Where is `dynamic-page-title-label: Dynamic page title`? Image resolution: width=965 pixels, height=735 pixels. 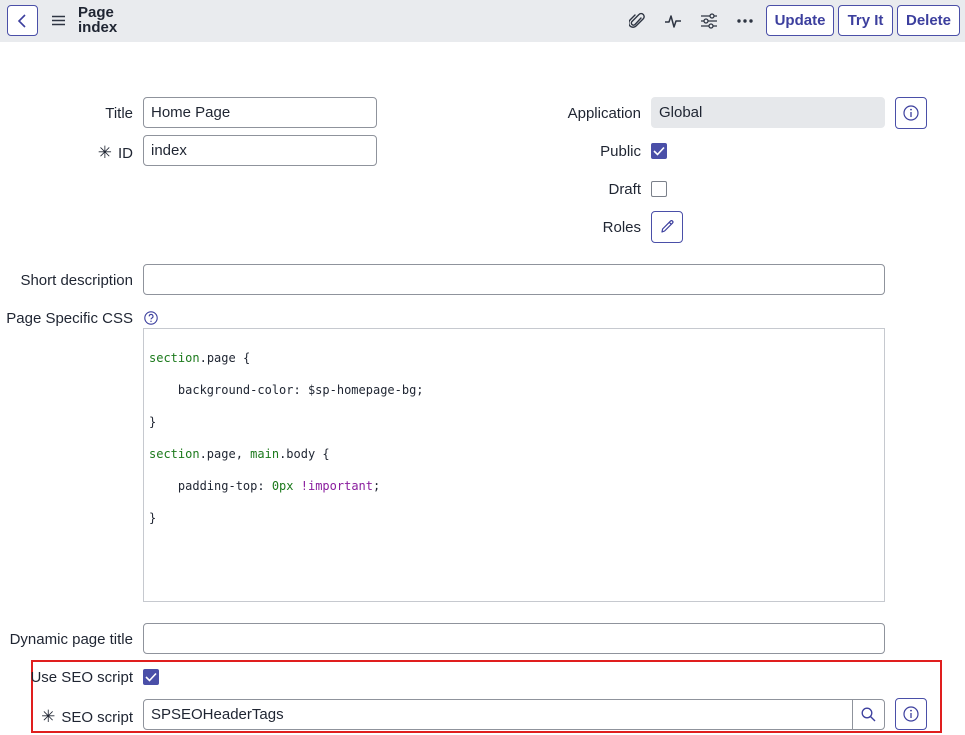 dynamic-page-title-label: Dynamic page title is located at coordinates (71, 639).